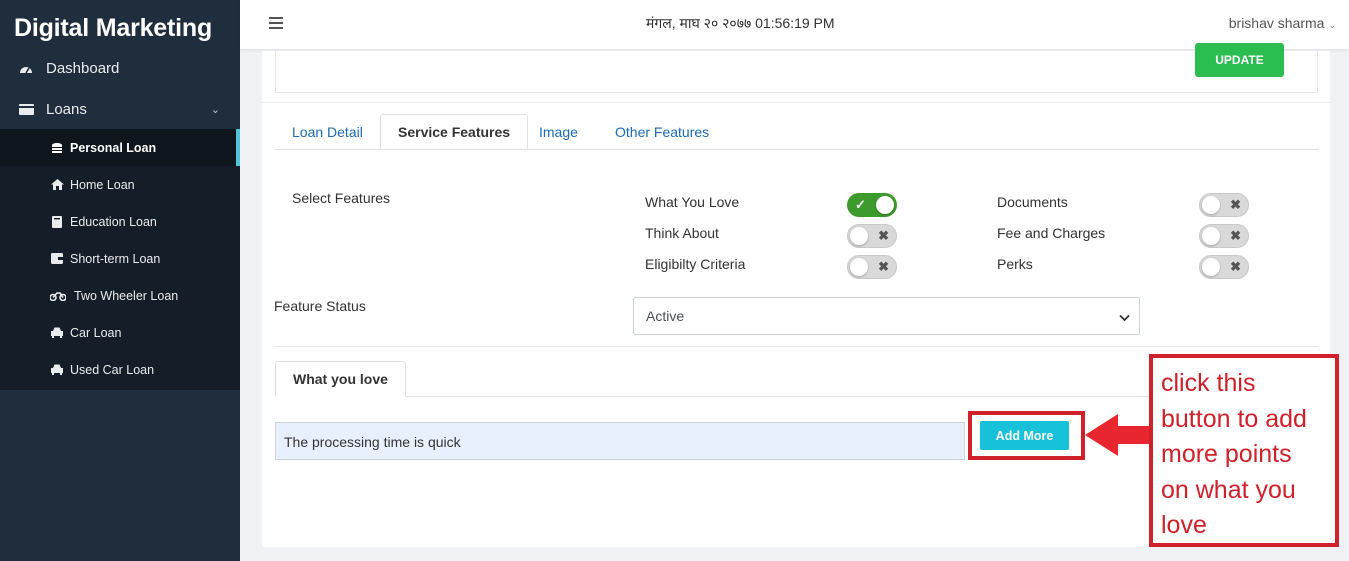 The image size is (1349, 561). What do you see at coordinates (276, 23) in the screenshot?
I see `menu-toggle-icon` at bounding box center [276, 23].